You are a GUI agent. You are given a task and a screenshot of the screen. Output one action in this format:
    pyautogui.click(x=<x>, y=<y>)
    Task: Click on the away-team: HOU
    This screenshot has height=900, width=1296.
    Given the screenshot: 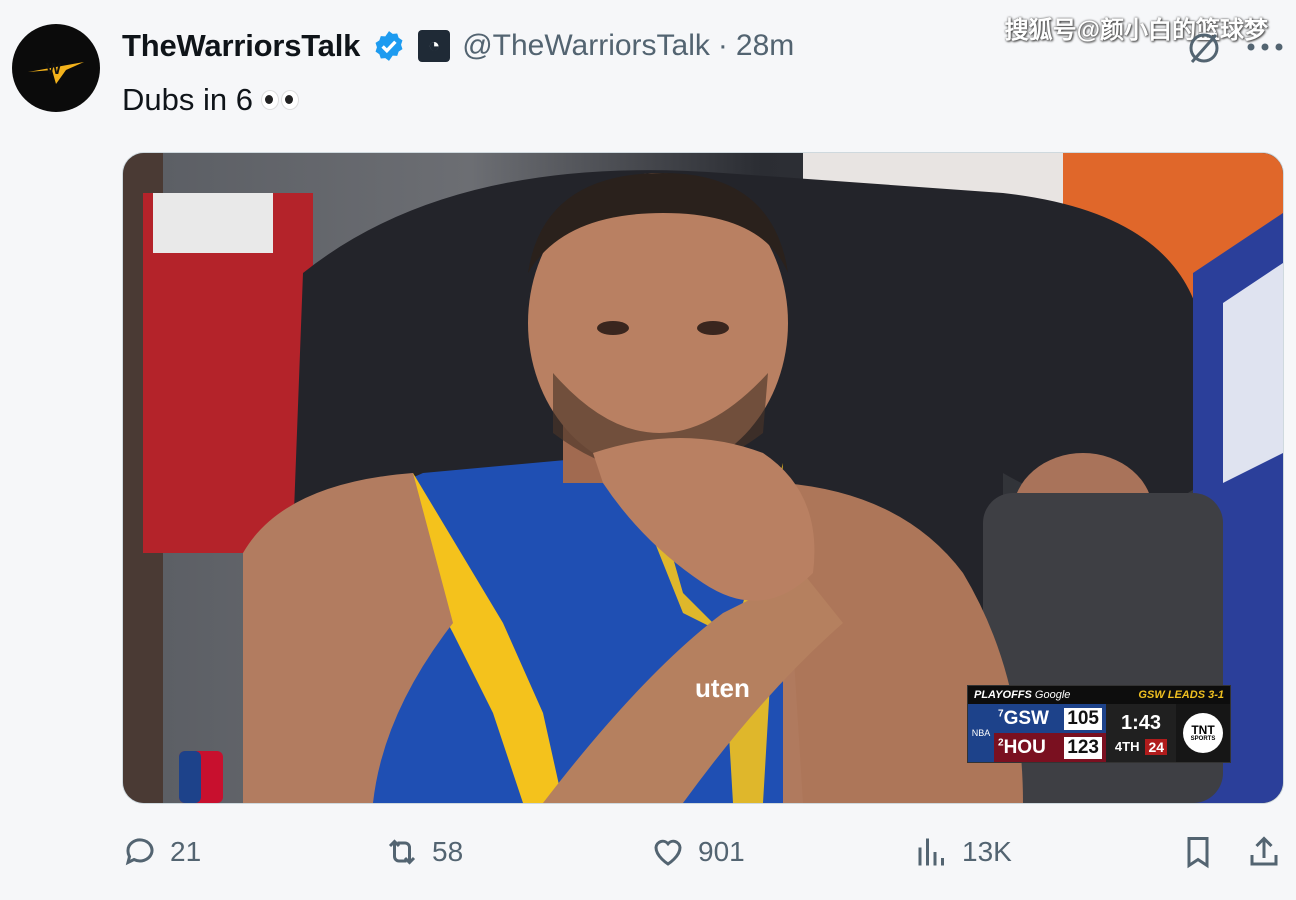 What is the action you would take?
    pyautogui.click(x=1024, y=747)
    